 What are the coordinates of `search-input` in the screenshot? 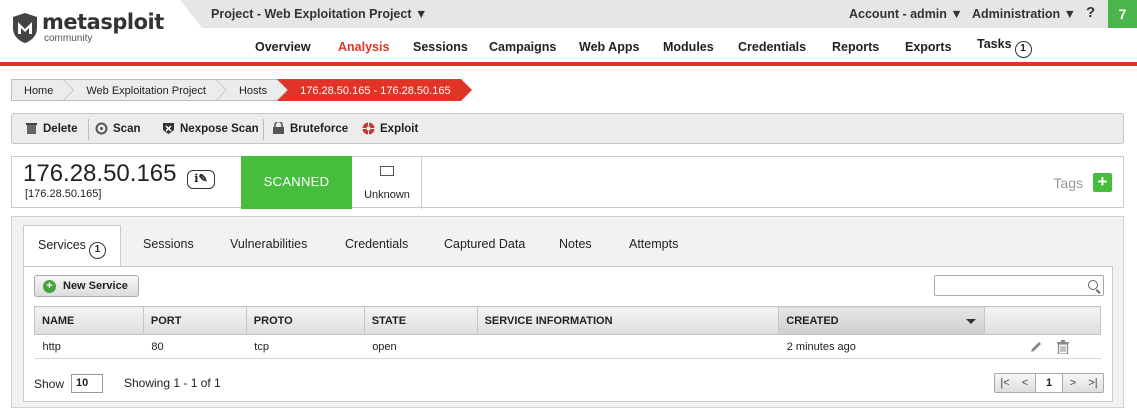 It's located at (1007, 285).